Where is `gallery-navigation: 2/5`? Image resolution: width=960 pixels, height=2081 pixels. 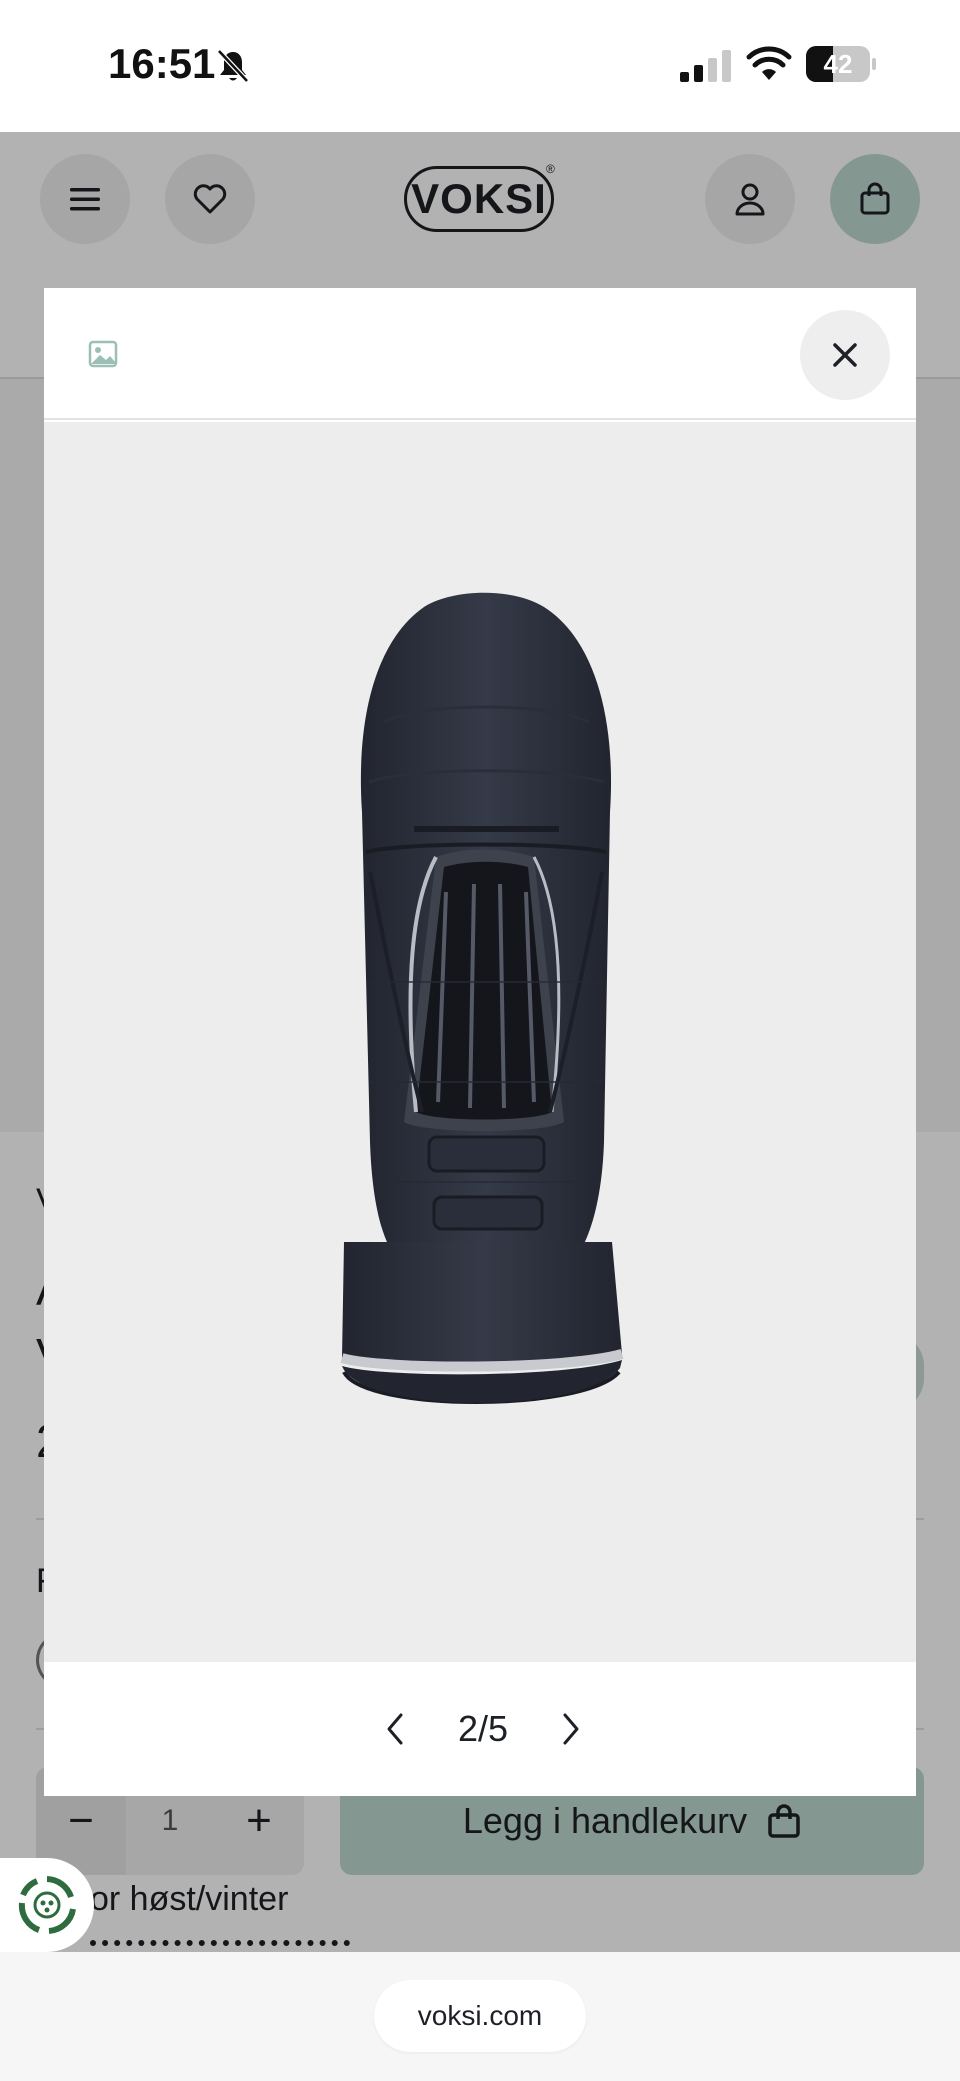 gallery-navigation: 2/5 is located at coordinates (480, 1729).